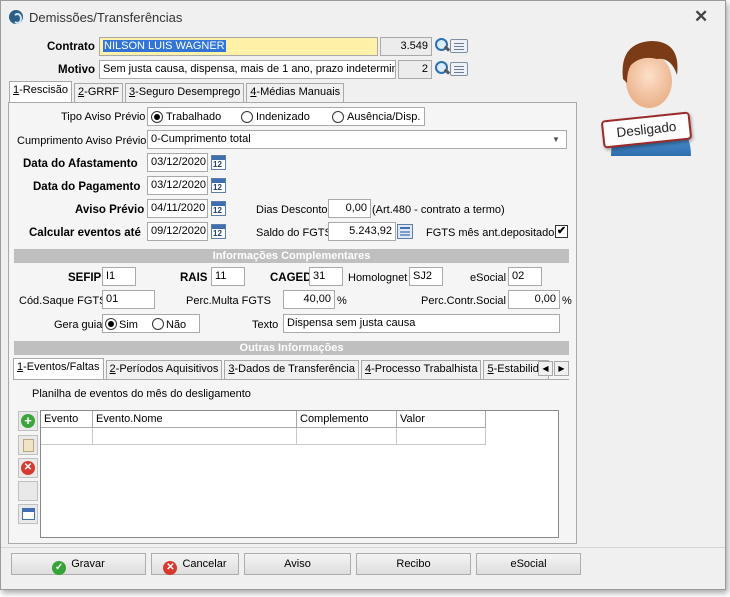 This screenshot has width=730, height=597. Describe the element at coordinates (106, 17) in the screenshot. I see `window-title: Demissões/Transferências` at that location.